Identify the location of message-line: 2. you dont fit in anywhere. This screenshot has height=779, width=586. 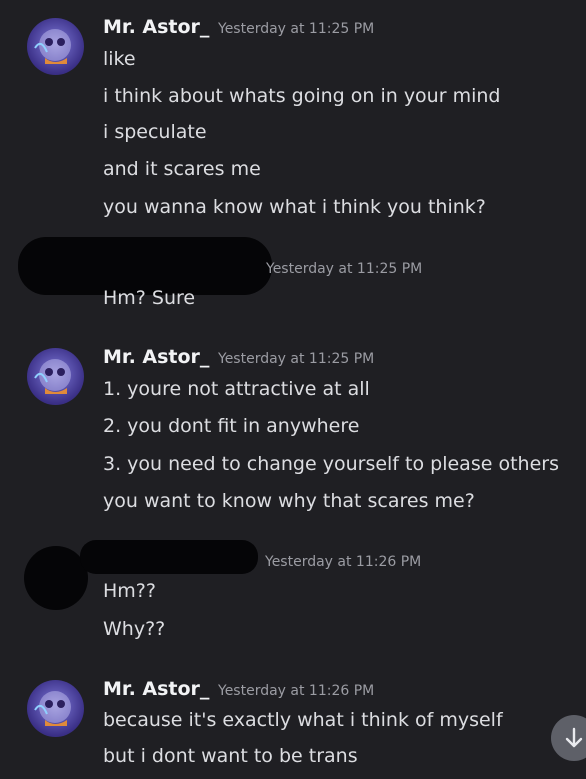
(231, 426).